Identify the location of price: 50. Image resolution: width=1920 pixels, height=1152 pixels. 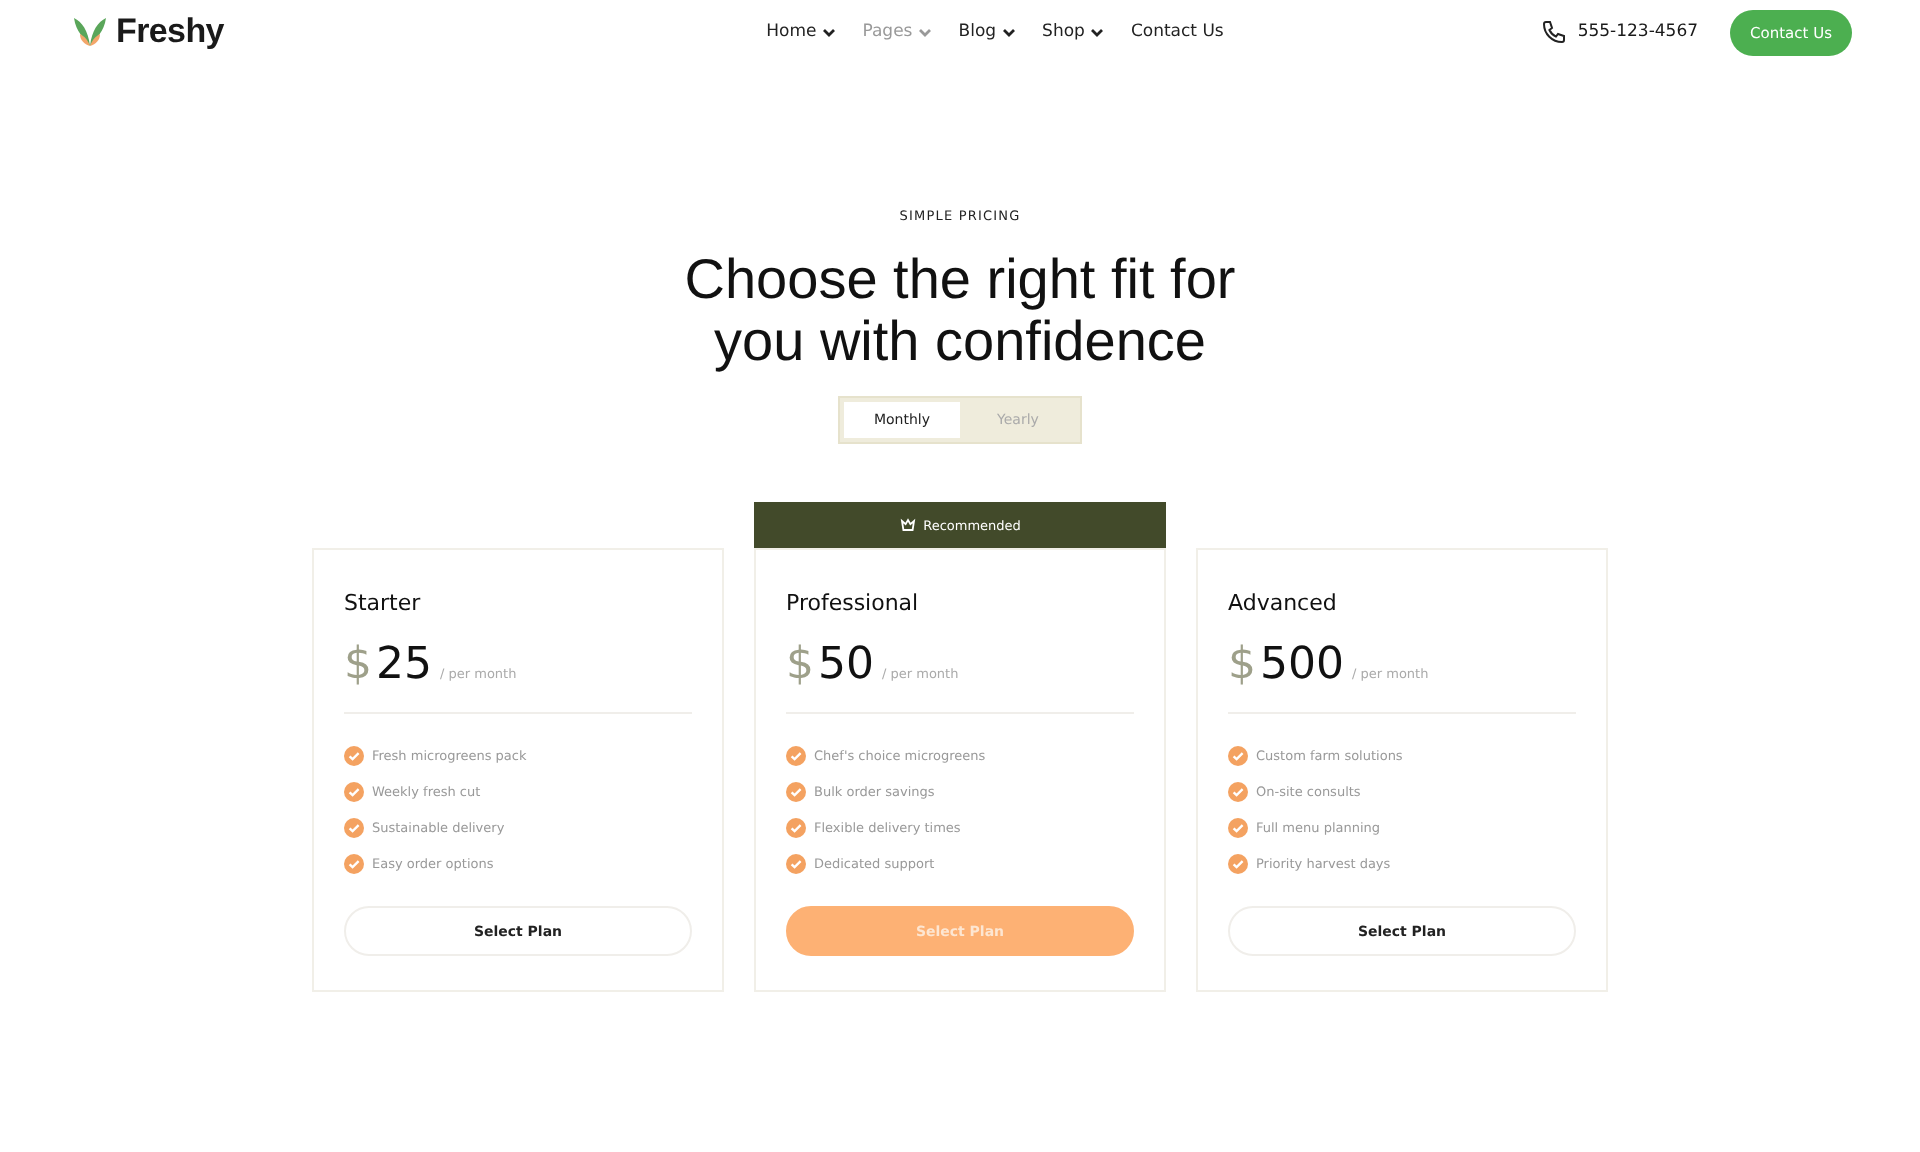
(846, 665).